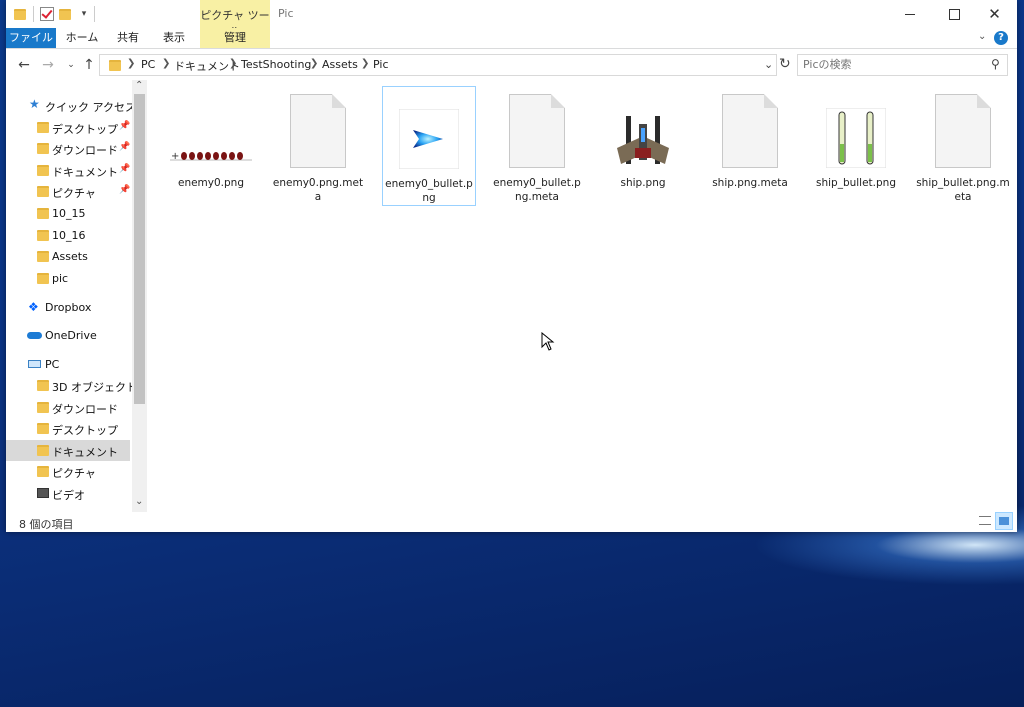  Describe the element at coordinates (89, 65) in the screenshot. I see `up-arrow-icon: ↑` at that location.